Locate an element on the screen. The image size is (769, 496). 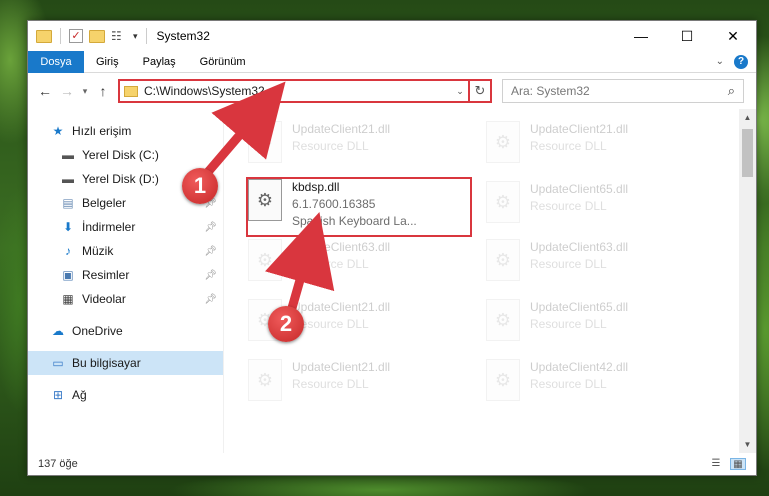
sidebar-item-label: Yerel Disk (C:) is located at coordinates (120, 155).